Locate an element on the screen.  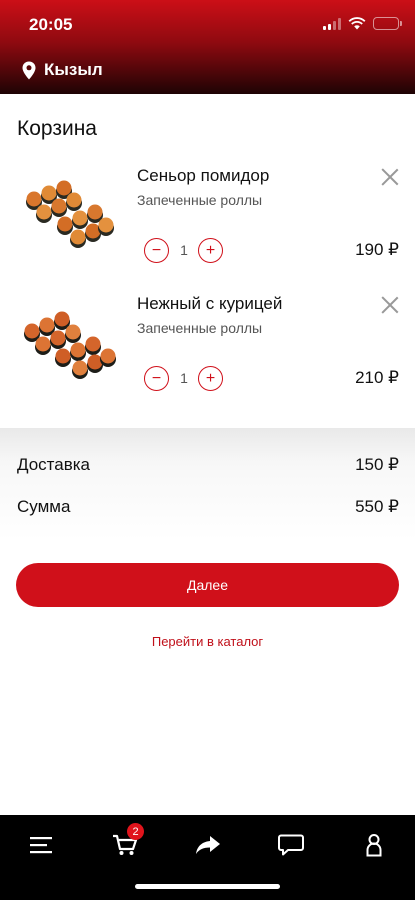
cart-badge: 2 is located at coordinates (135, 831).